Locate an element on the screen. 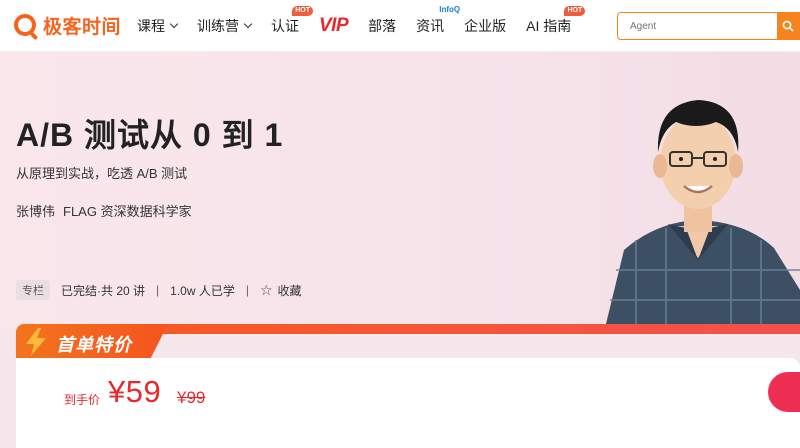  course-status: 已完结·共 20 讲 is located at coordinates (103, 290).